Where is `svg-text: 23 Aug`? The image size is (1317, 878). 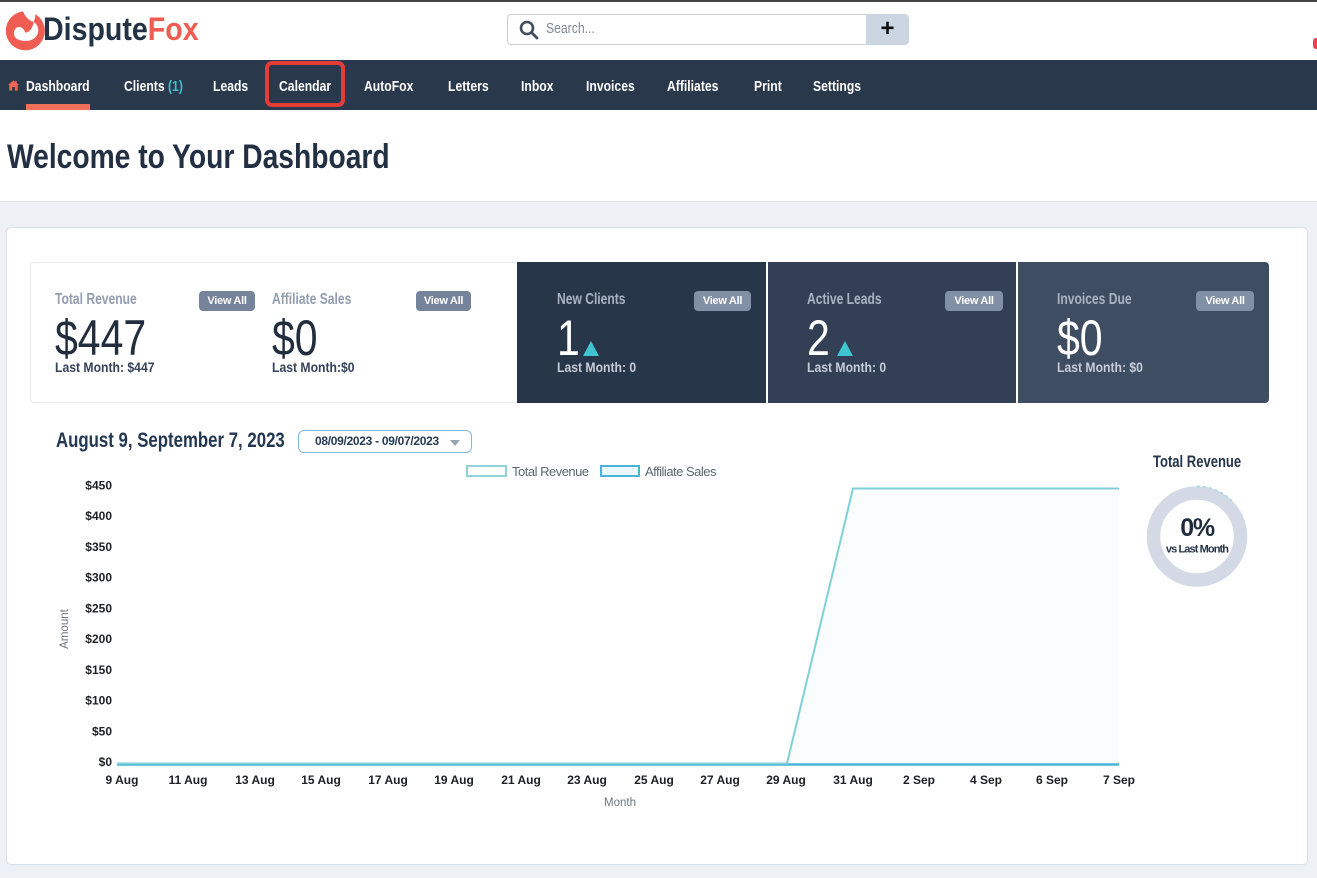 svg-text: 23 Aug is located at coordinates (587, 780).